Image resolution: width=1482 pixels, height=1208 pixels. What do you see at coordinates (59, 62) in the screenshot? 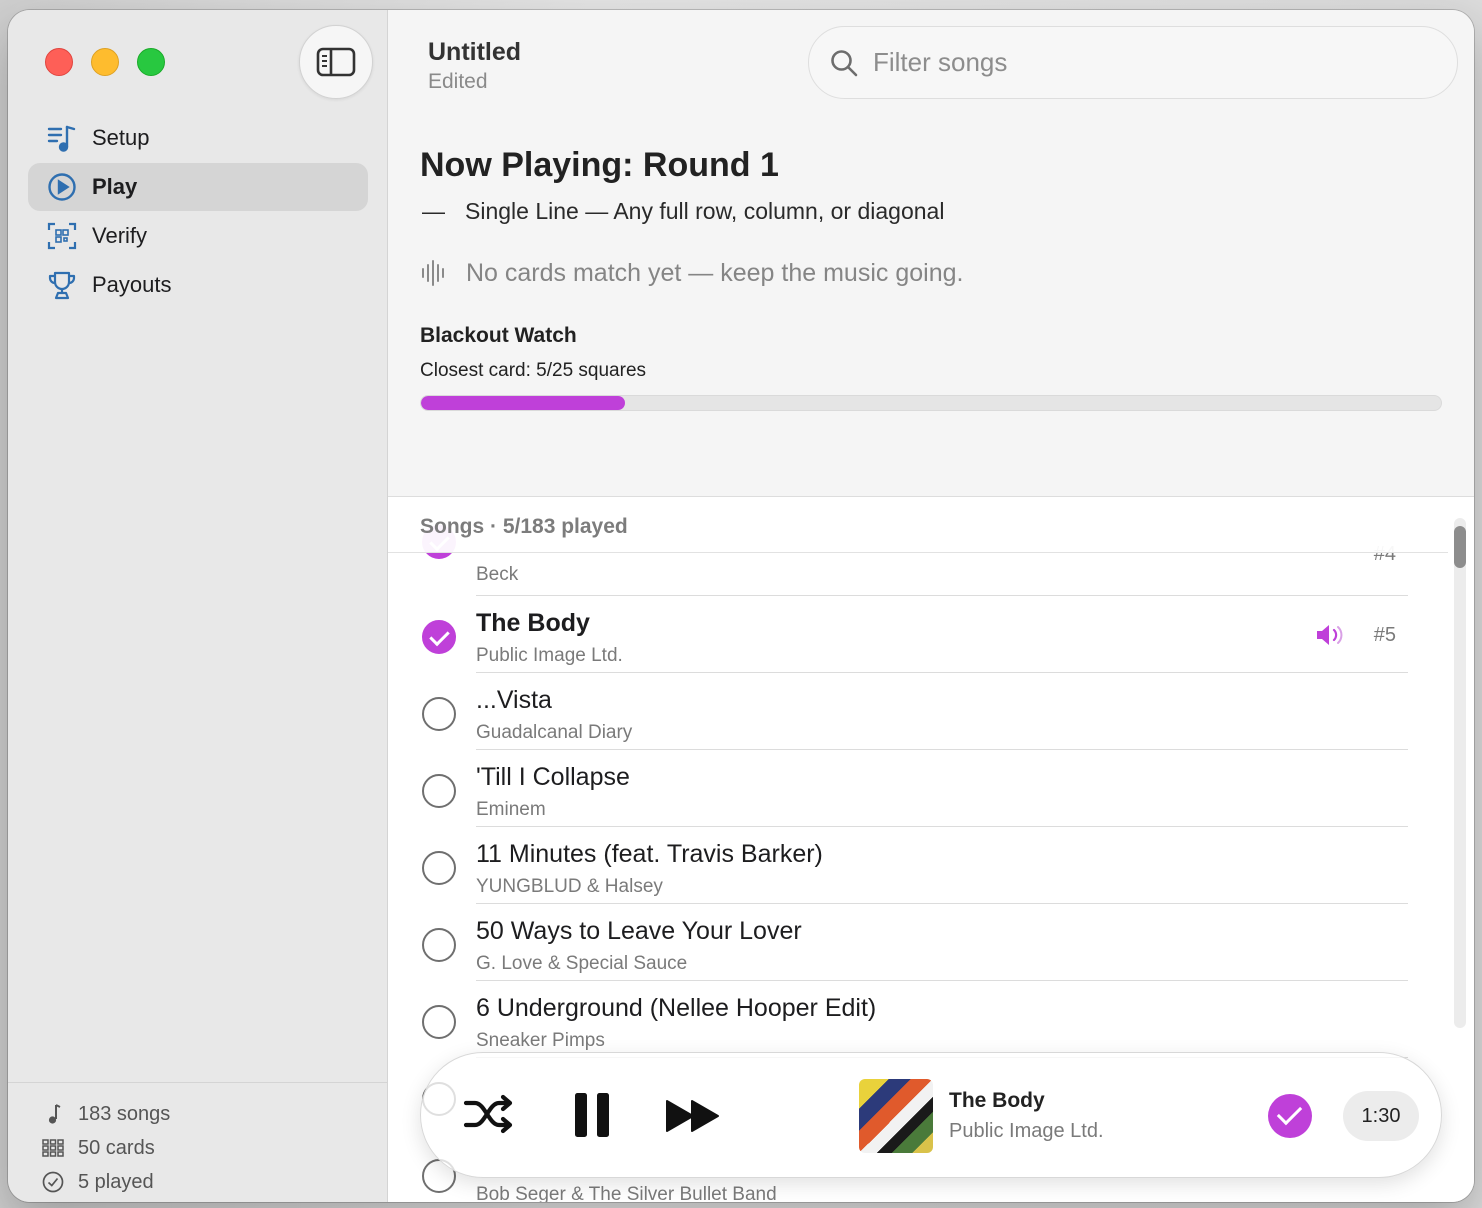
I see `close-window-button` at bounding box center [59, 62].